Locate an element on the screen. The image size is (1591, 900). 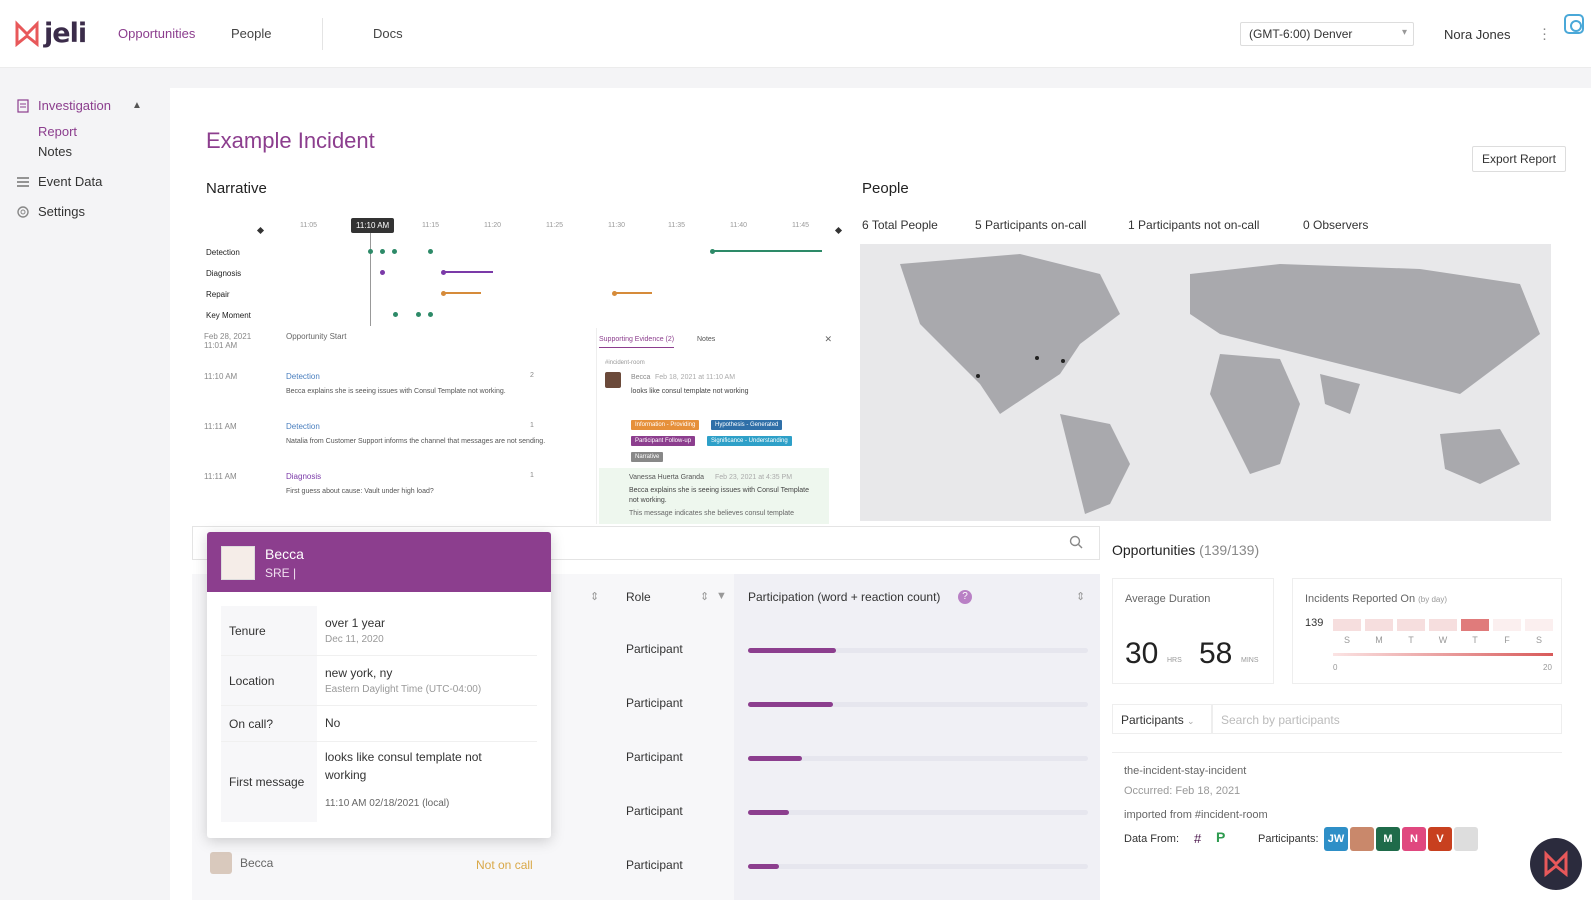
timeline-cursor is located at coordinates (370, 277).